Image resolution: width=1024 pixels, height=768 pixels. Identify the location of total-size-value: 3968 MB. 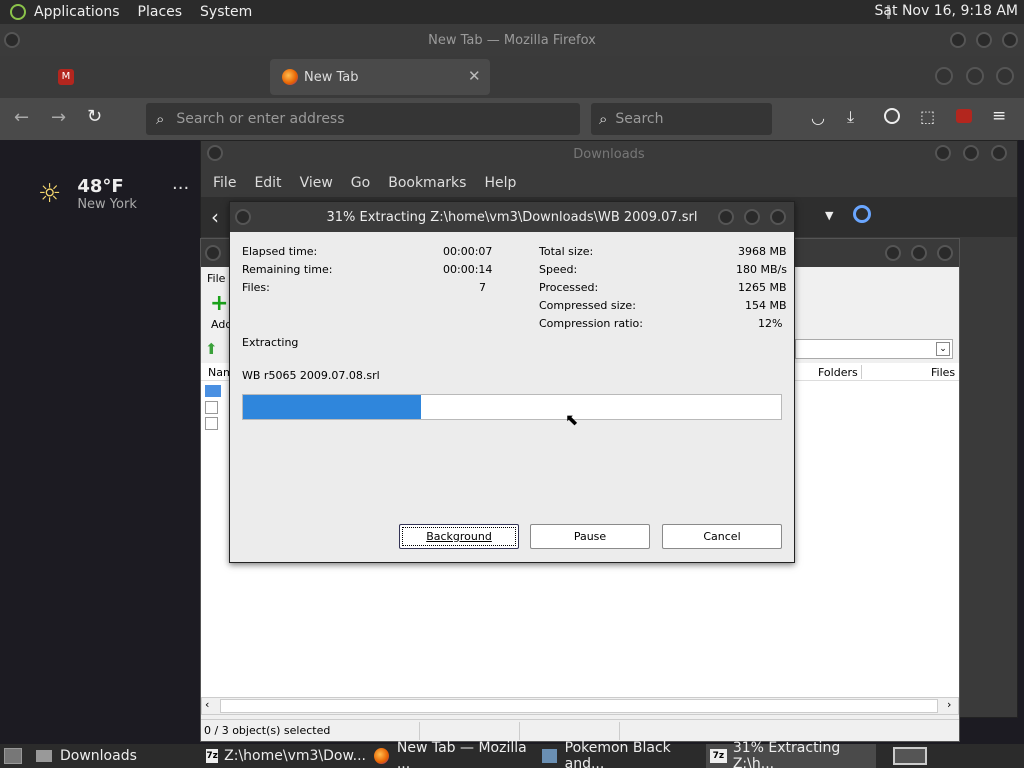
(762, 251).